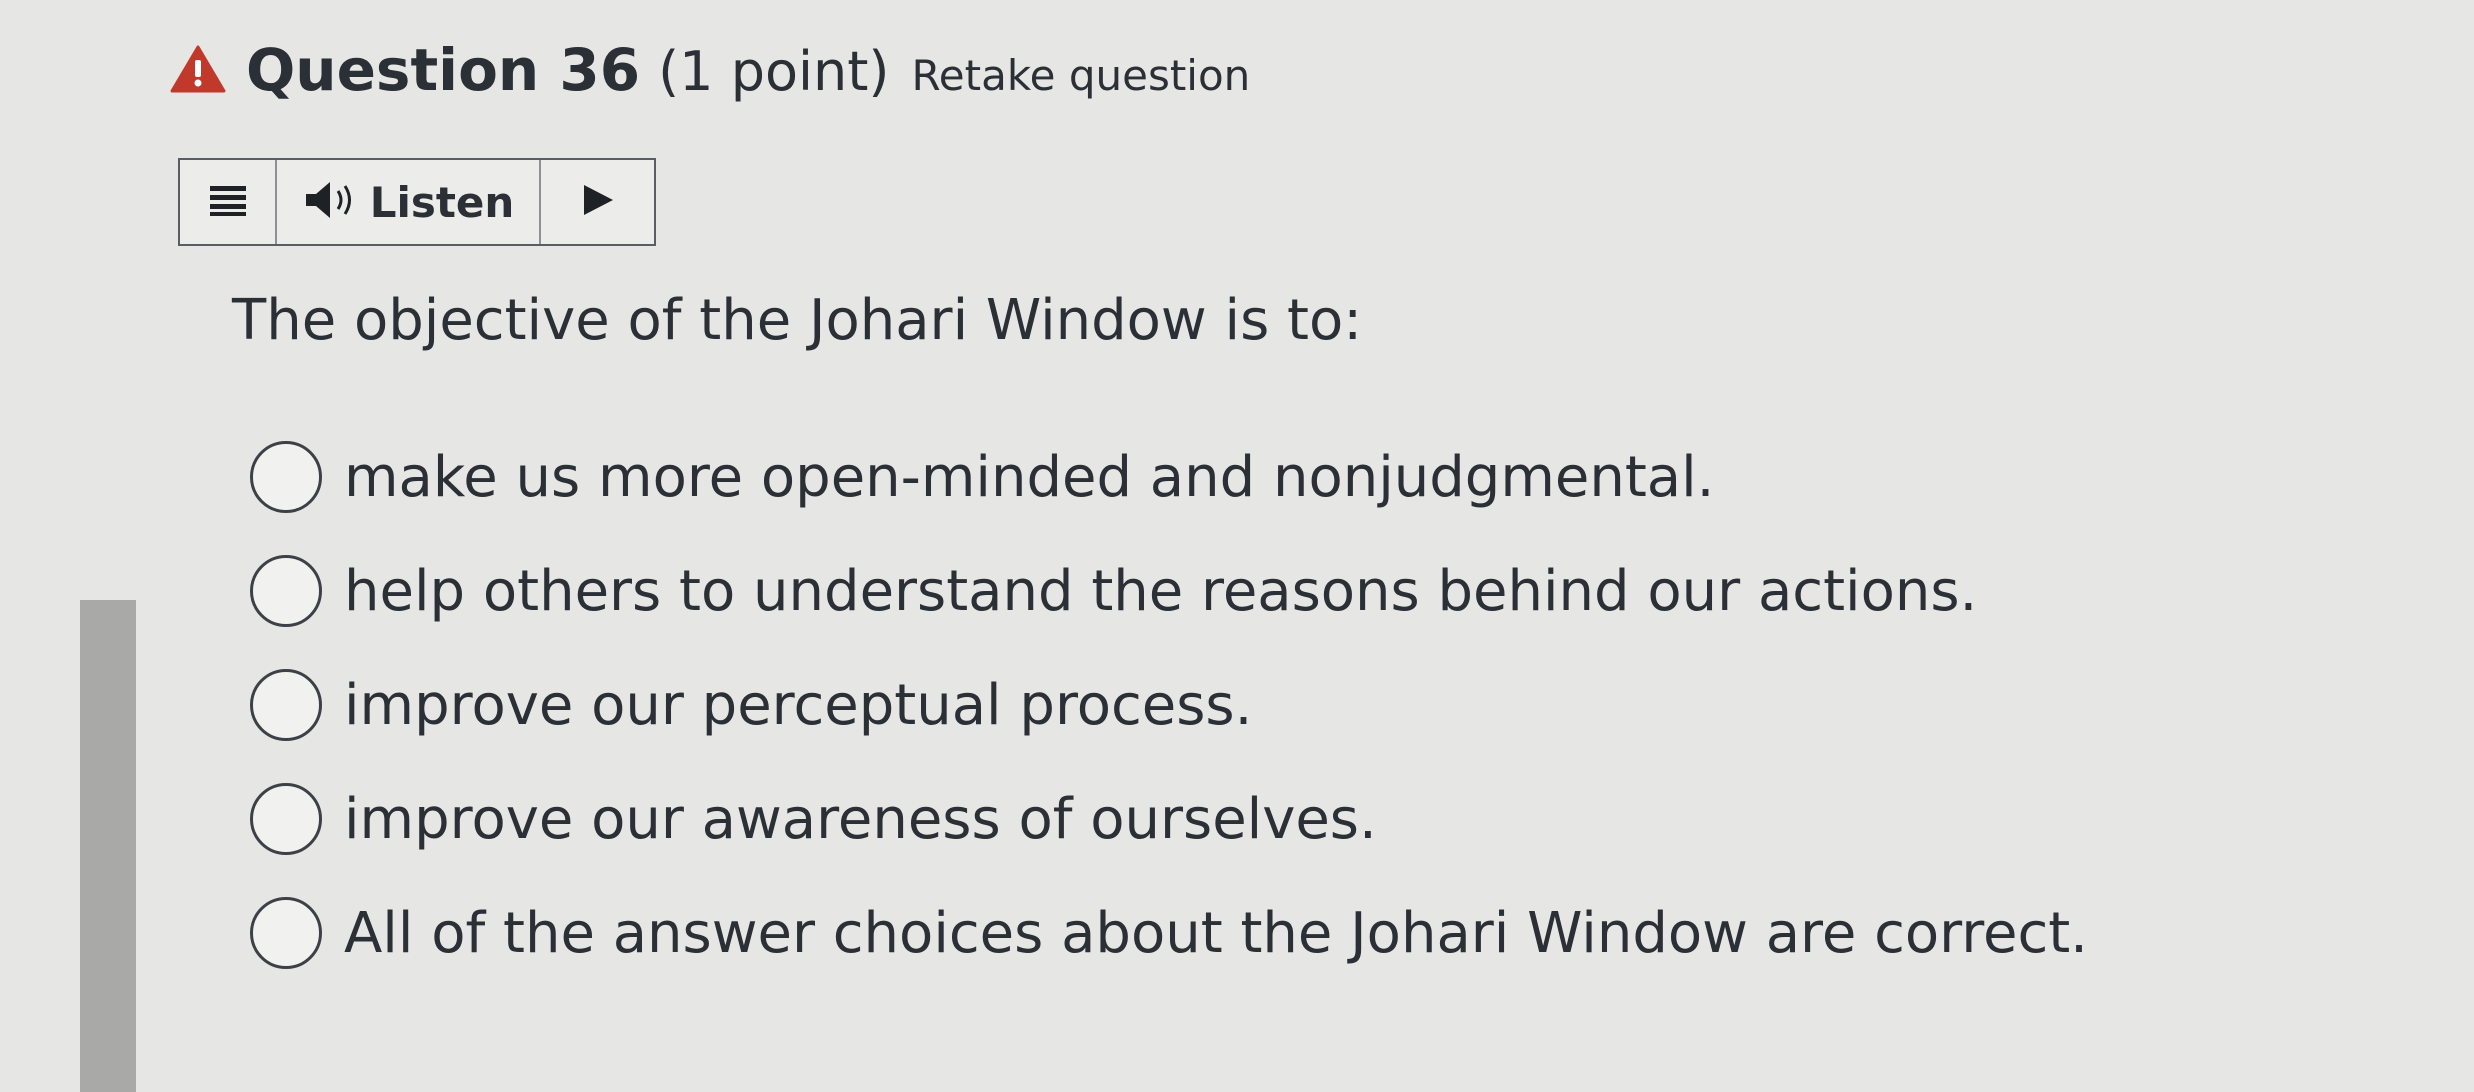  What do you see at coordinates (330, 202) in the screenshot?
I see `speaker-icon` at bounding box center [330, 202].